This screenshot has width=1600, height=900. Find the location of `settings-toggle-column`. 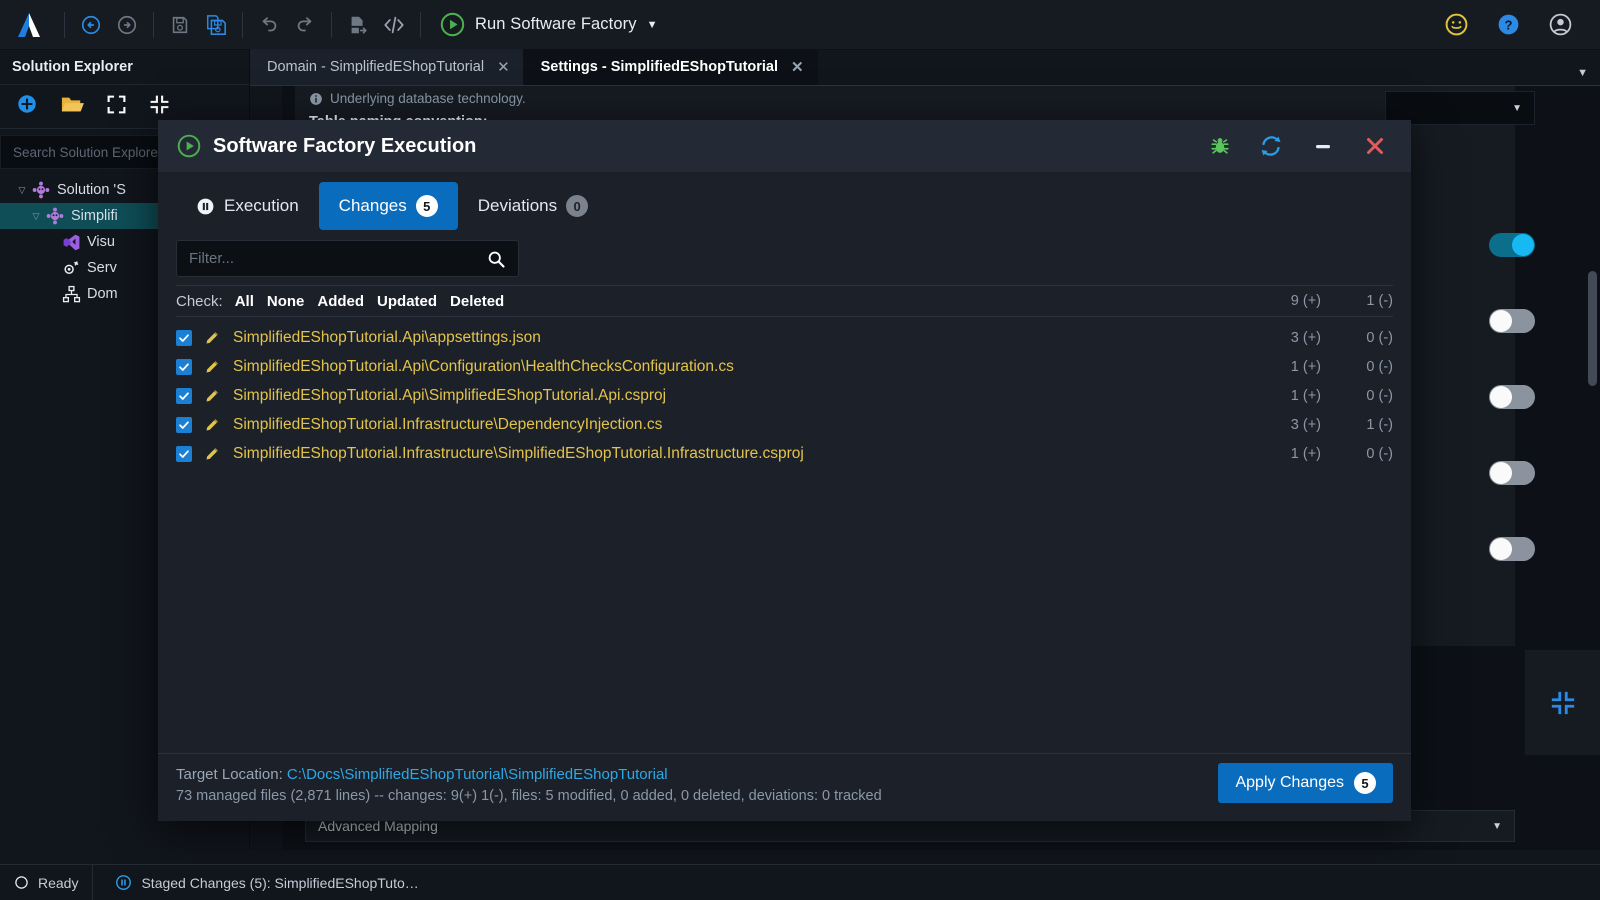

settings-toggle-column is located at coordinates (1512, 323).